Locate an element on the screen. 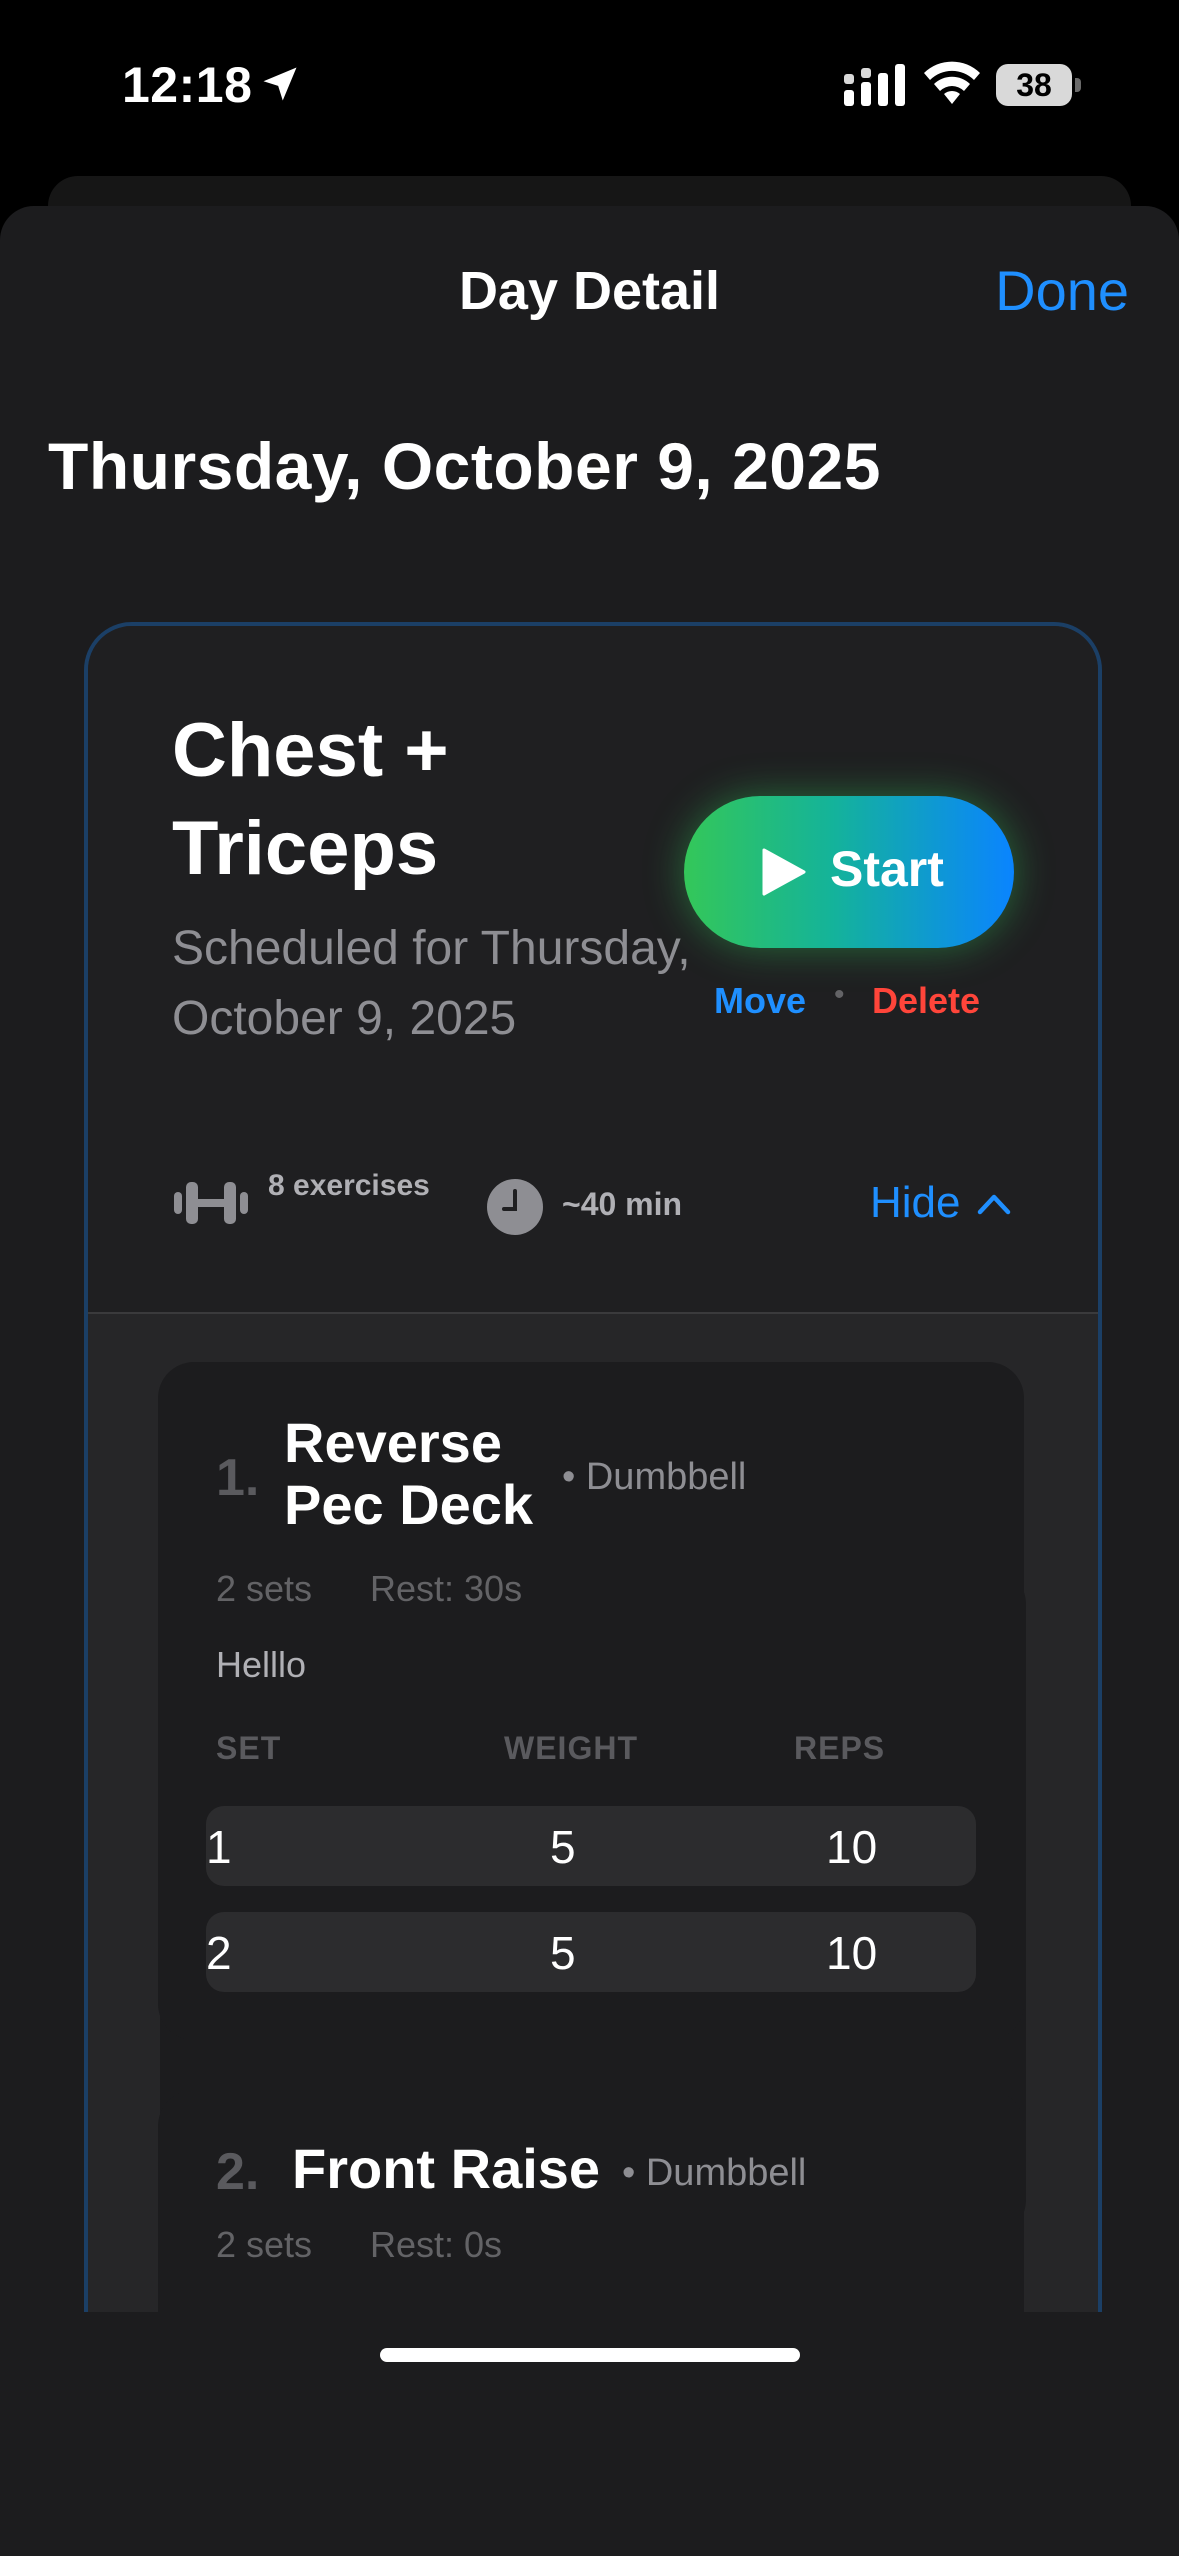  chevron-up-icon is located at coordinates (994, 1203).